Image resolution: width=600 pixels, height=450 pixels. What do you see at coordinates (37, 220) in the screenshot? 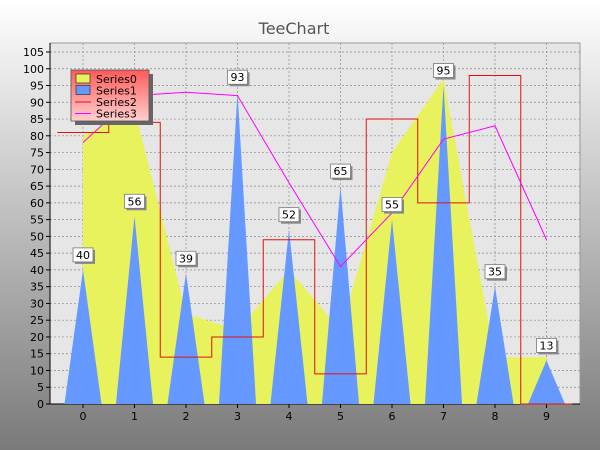
I see `y-tick-label: 55` at bounding box center [37, 220].